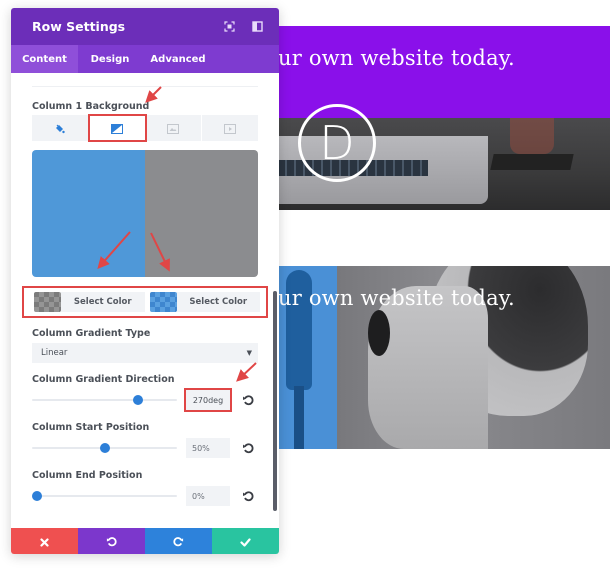  I want to click on gradient-direction-slider, so click(104, 400).